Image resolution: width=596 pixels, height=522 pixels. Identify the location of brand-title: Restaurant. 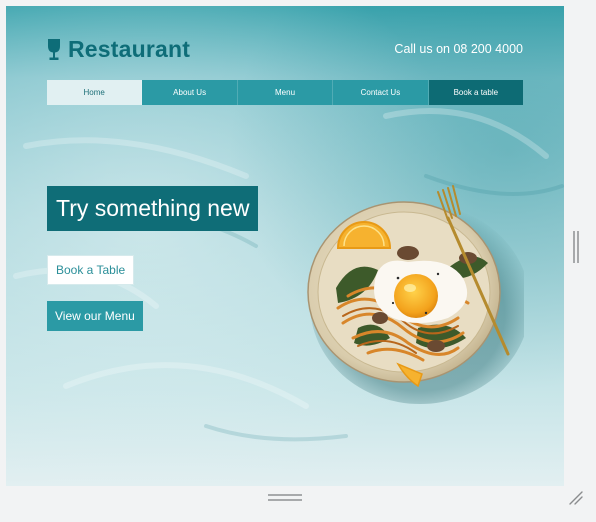
(129, 49).